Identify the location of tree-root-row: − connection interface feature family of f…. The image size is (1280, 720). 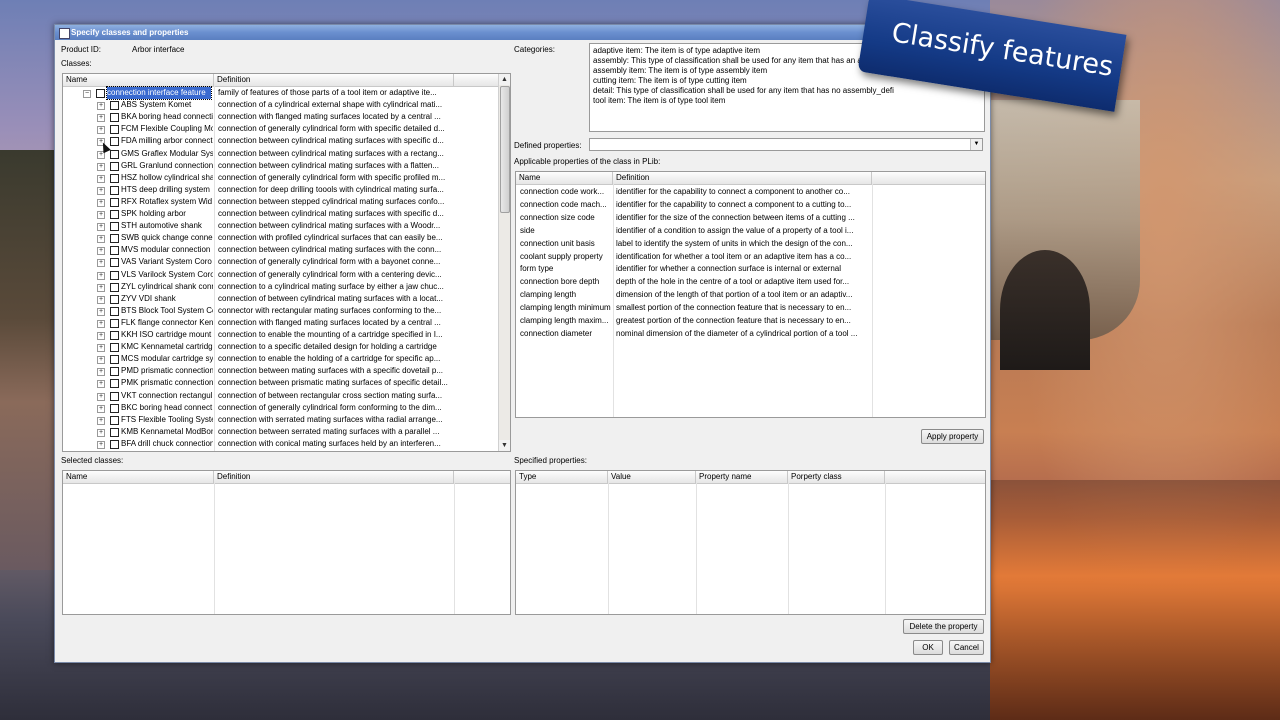
(282, 93).